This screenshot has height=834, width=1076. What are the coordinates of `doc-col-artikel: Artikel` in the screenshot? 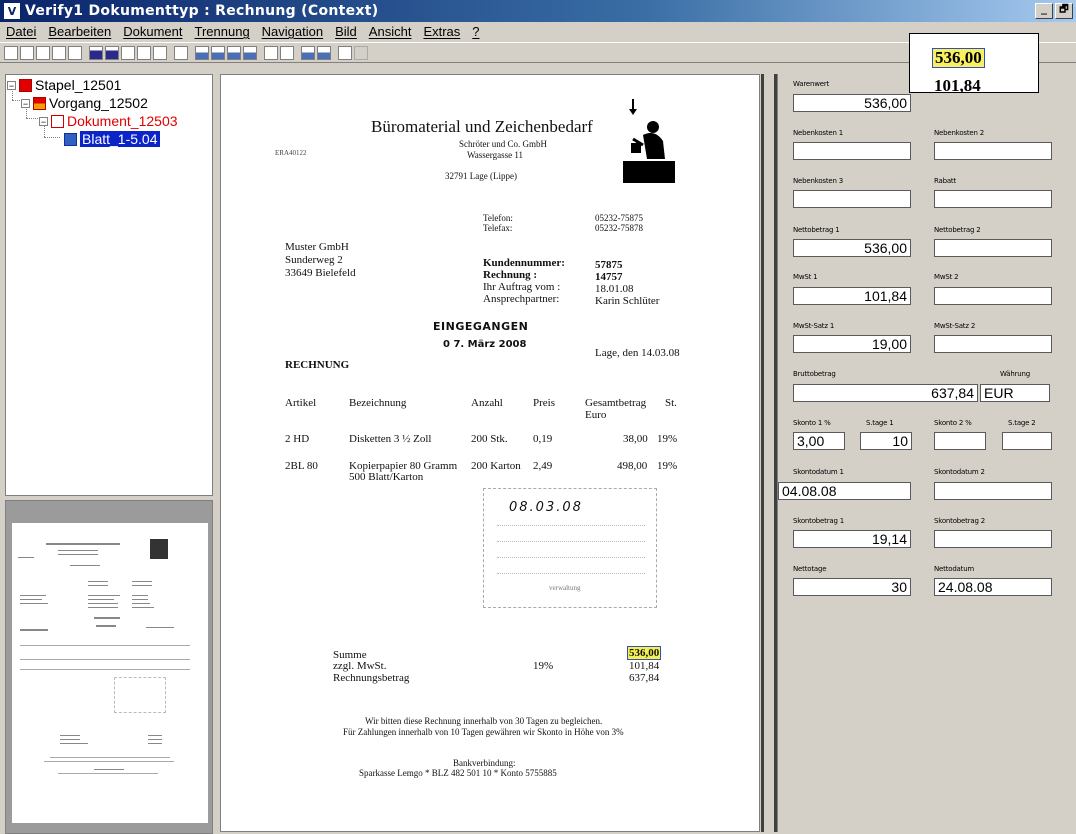 It's located at (301, 403).